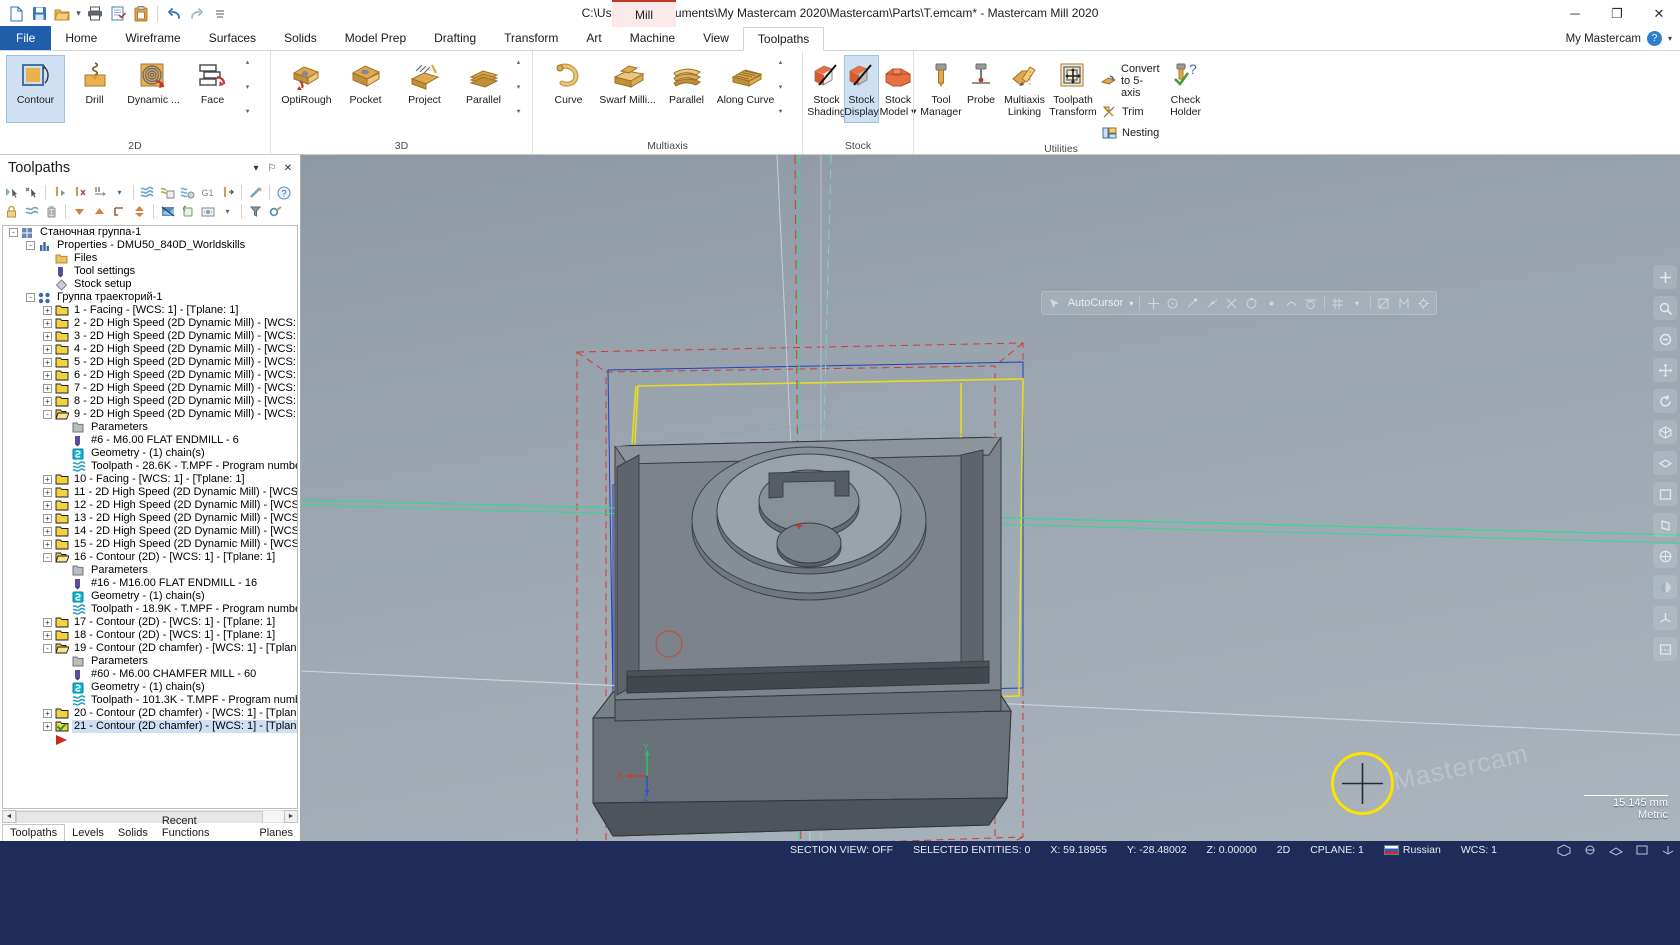  What do you see at coordinates (79, 212) in the screenshot?
I see `filter-down-icon` at bounding box center [79, 212].